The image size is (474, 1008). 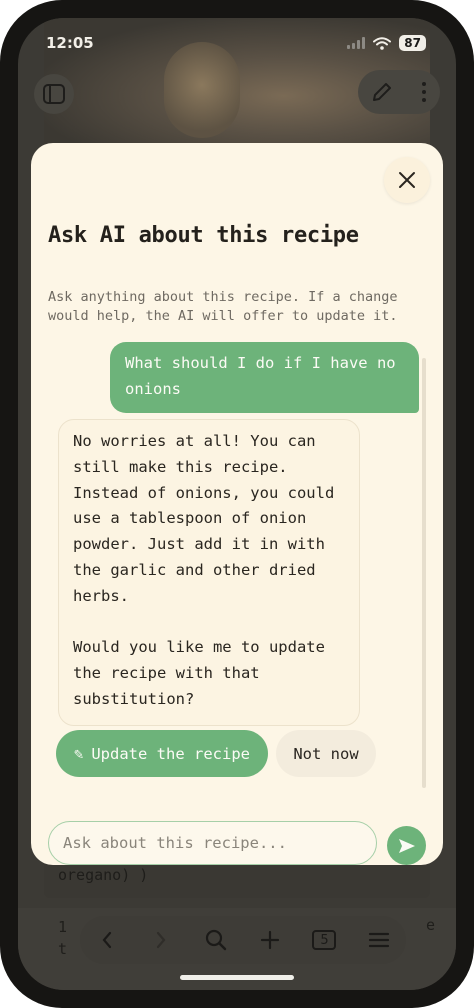 I want to click on tabs-button: 5, so click(x=324, y=940).